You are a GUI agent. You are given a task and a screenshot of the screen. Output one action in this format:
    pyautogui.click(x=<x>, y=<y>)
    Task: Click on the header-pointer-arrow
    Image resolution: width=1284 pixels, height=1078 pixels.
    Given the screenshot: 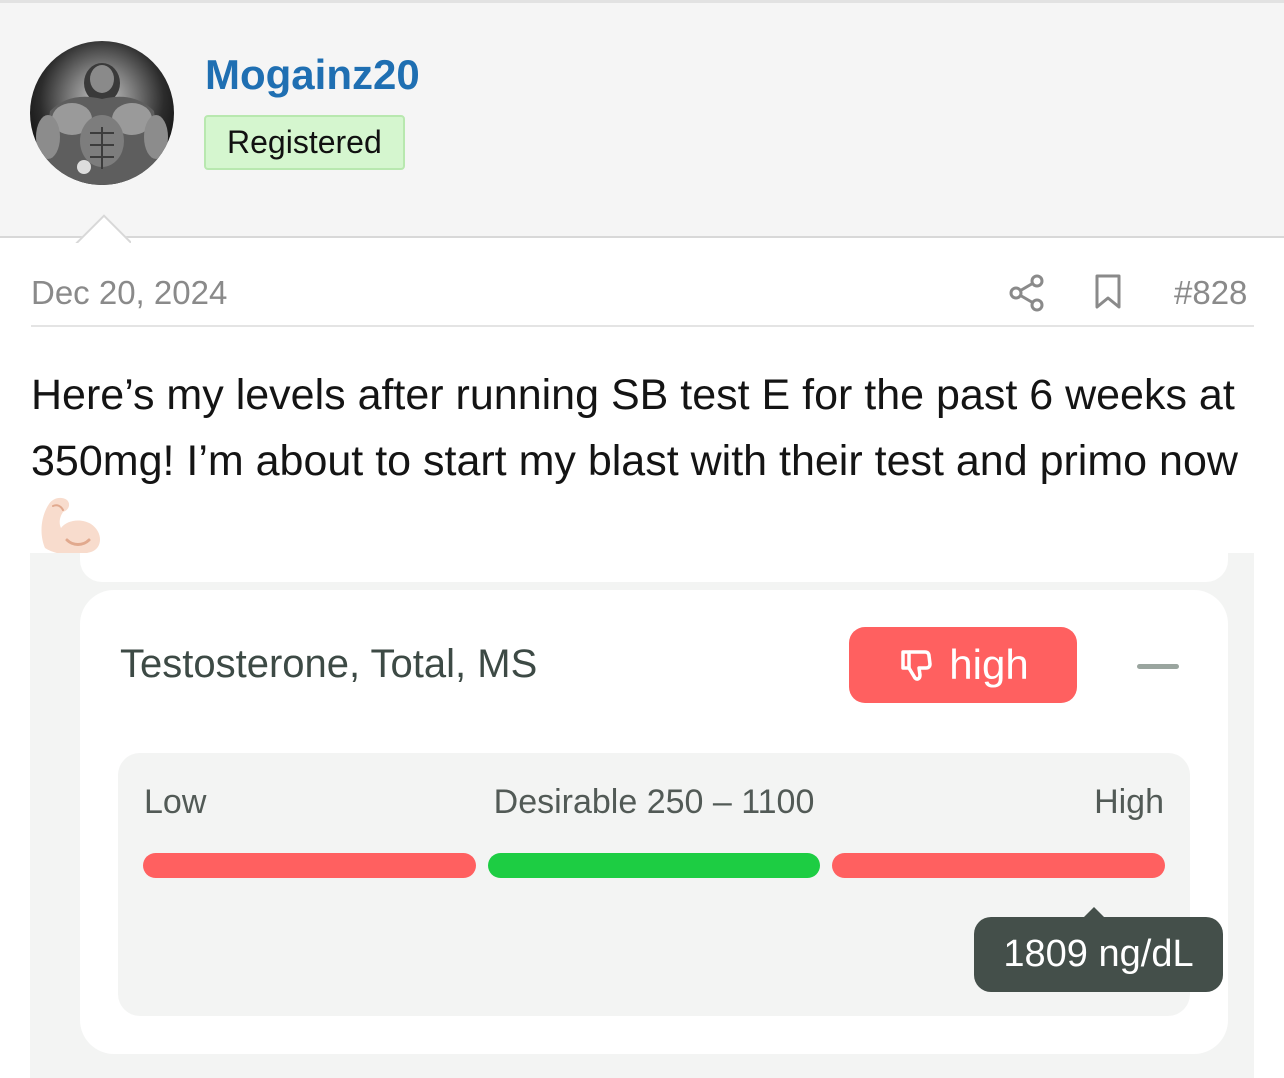 What is the action you would take?
    pyautogui.click(x=103, y=228)
    